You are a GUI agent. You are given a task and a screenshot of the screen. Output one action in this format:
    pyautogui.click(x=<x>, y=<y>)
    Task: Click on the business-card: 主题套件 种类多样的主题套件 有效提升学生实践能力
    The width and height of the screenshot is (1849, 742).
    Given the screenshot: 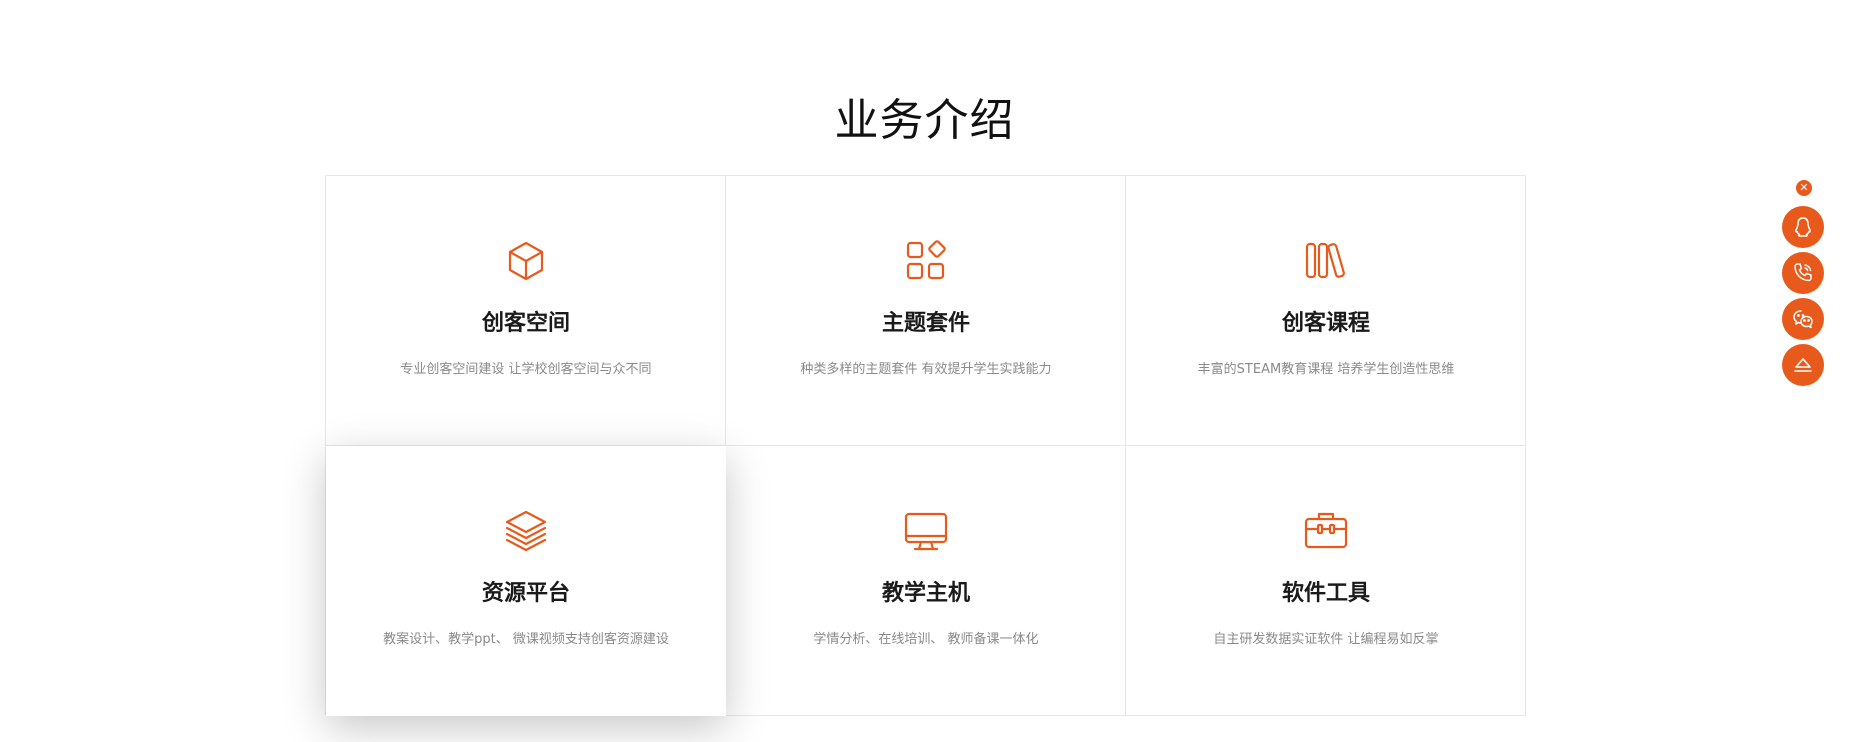 What is the action you would take?
    pyautogui.click(x=926, y=311)
    